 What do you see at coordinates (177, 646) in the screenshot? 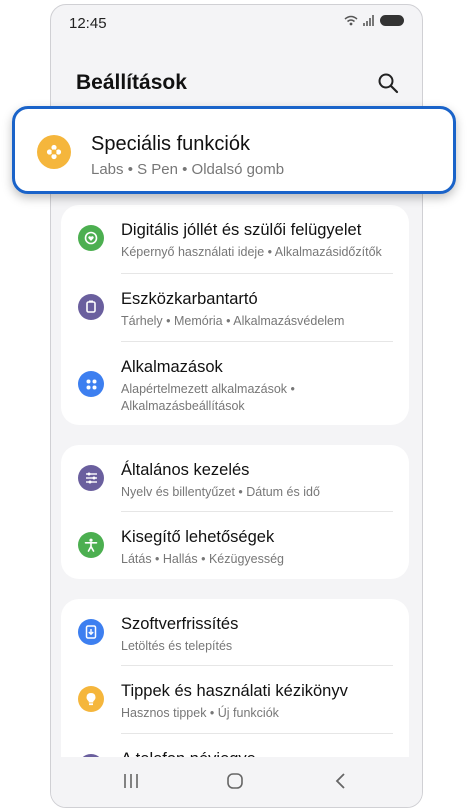
I see `item-subtitle: Letöltés és telepítés` at bounding box center [177, 646].